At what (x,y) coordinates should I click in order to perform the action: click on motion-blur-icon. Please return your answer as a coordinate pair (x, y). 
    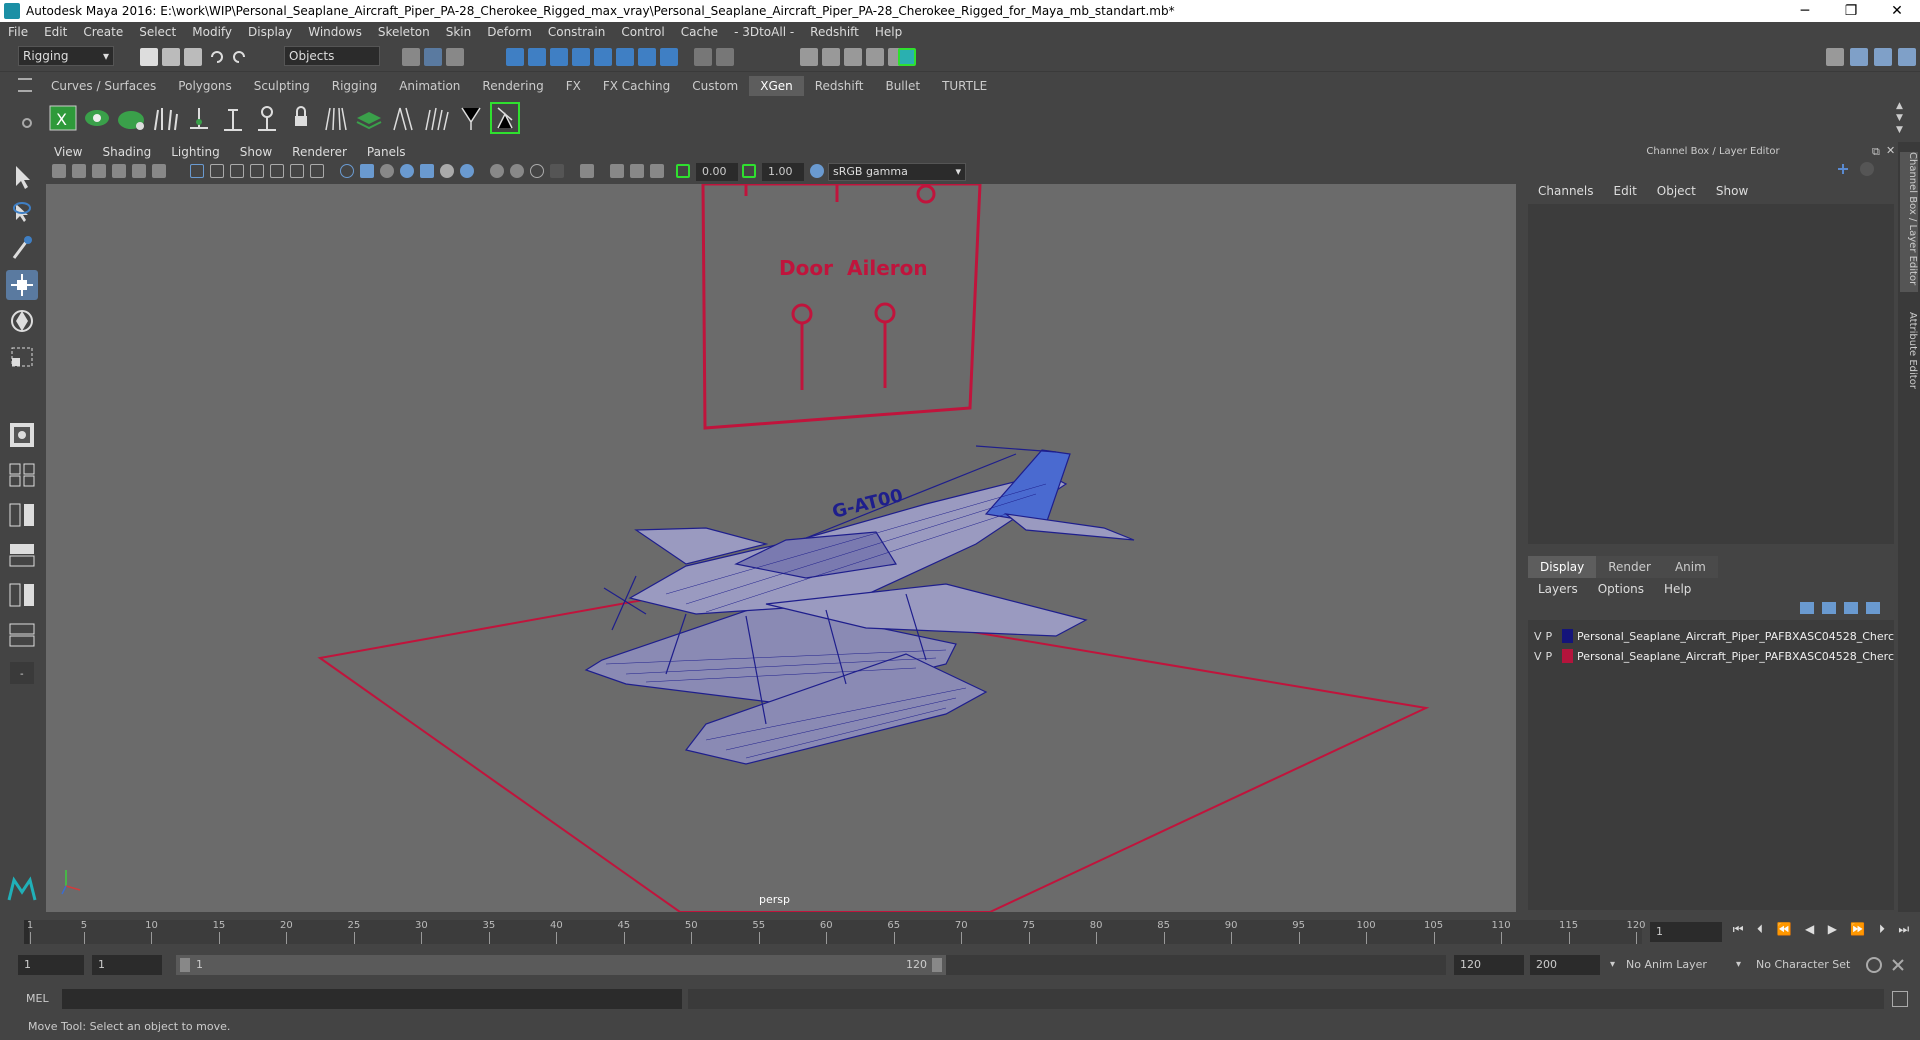
    Looking at the image, I should click on (517, 171).